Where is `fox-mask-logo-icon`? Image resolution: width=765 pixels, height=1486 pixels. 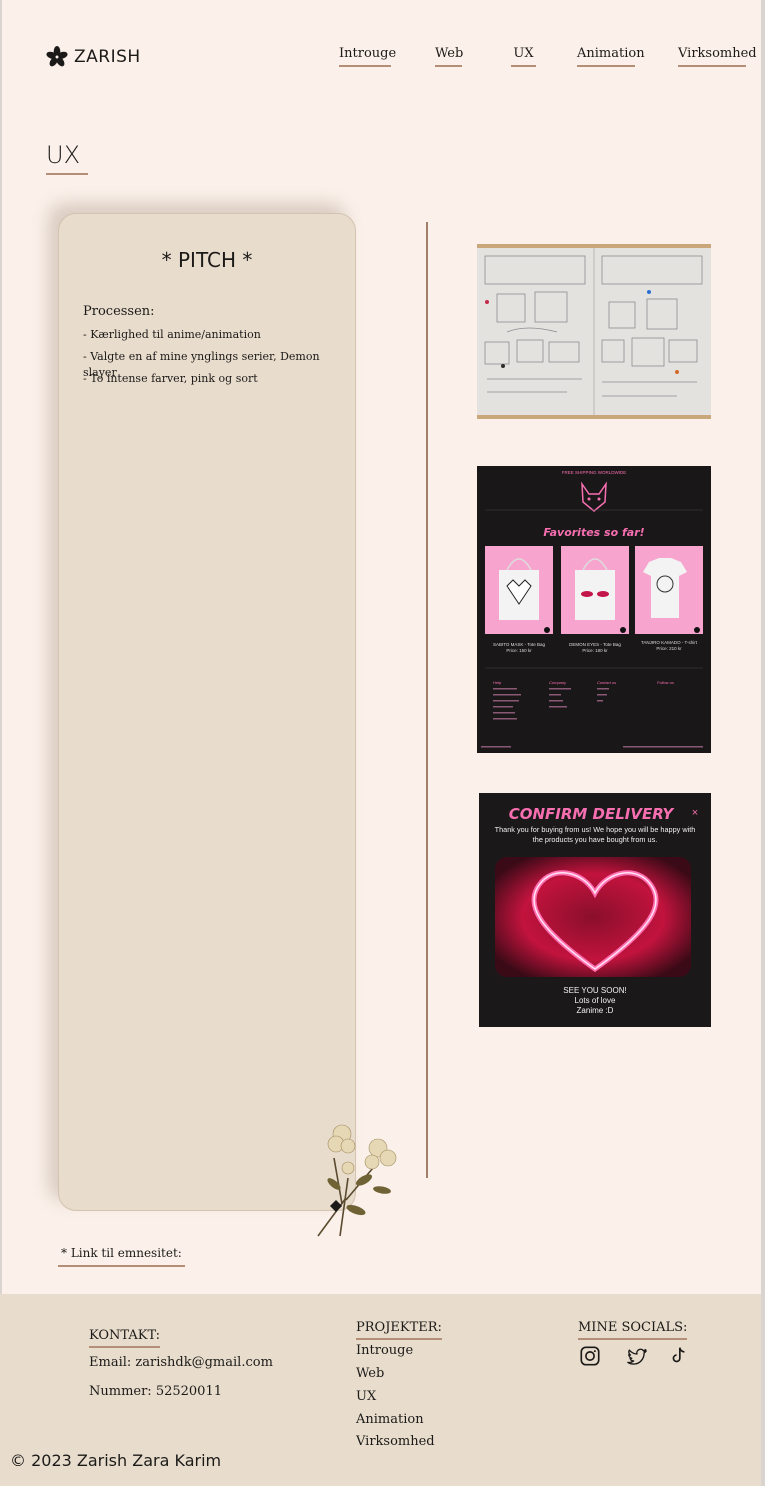 fox-mask-logo-icon is located at coordinates (594, 496).